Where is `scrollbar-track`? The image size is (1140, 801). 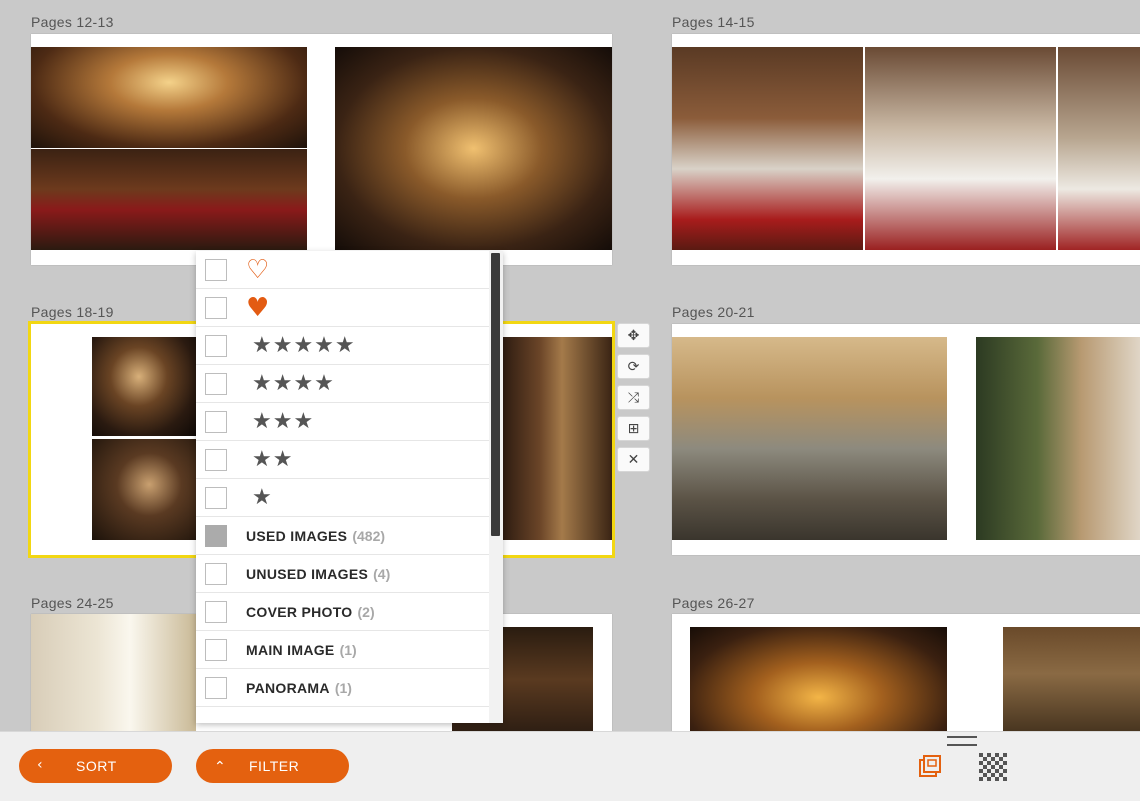 scrollbar-track is located at coordinates (496, 487).